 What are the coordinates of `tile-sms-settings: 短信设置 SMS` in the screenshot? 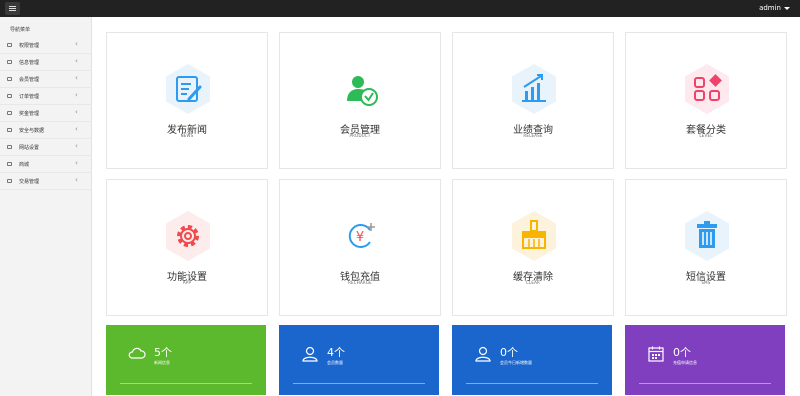 It's located at (706, 247).